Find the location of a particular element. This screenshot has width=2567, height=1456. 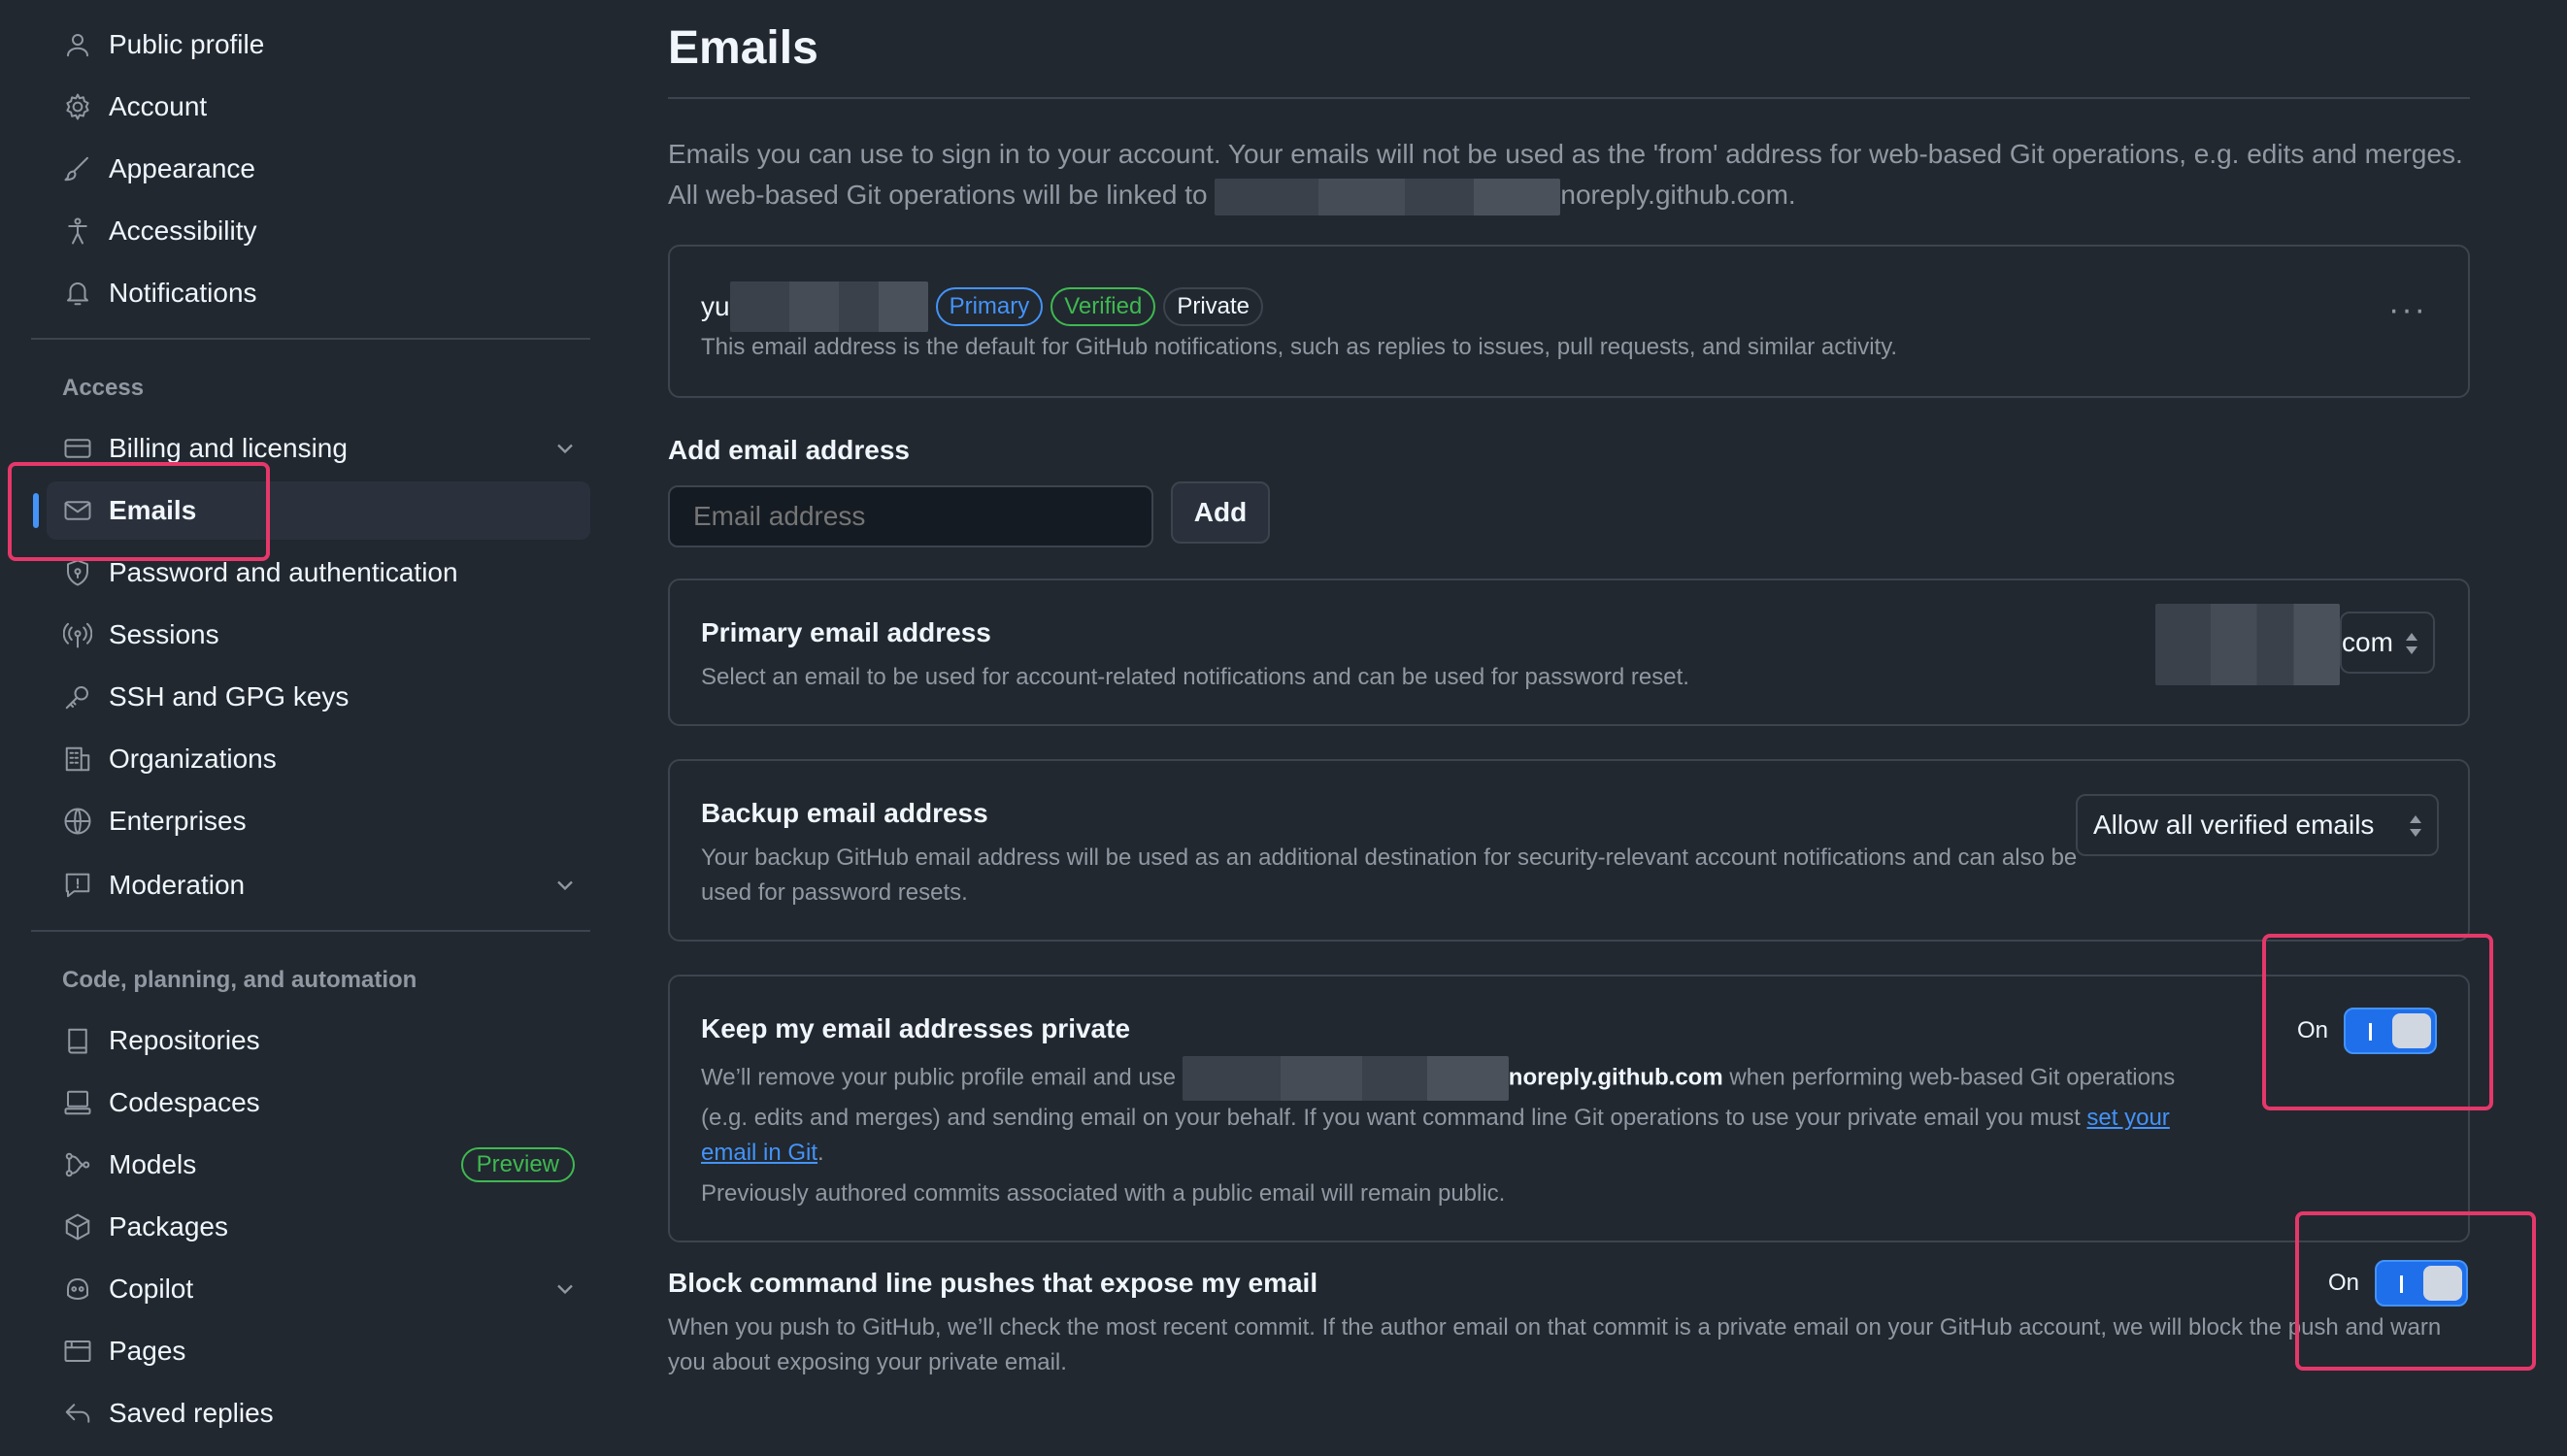

email-address-input is located at coordinates (910, 516).